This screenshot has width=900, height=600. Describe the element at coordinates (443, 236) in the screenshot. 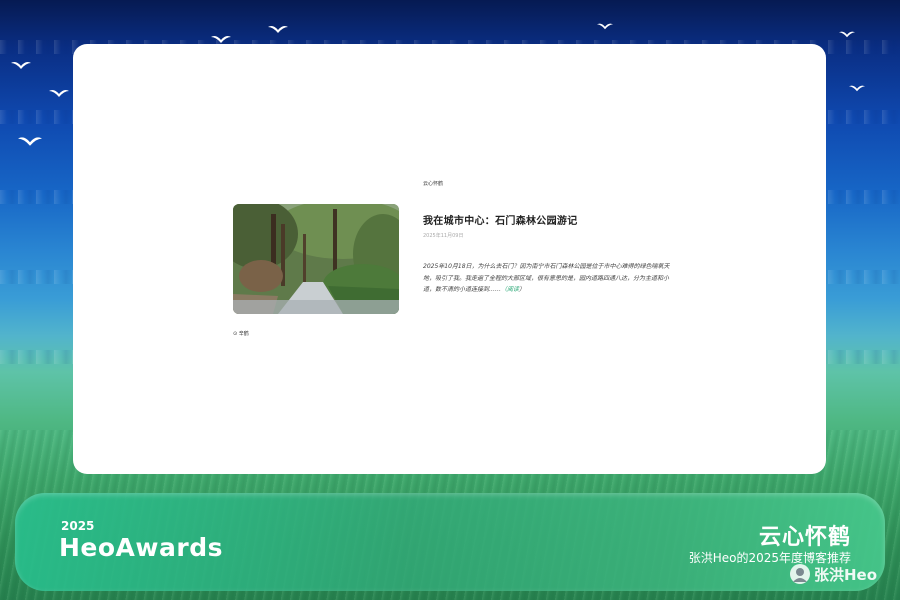

I see `post-date: 2025年11月09日` at that location.